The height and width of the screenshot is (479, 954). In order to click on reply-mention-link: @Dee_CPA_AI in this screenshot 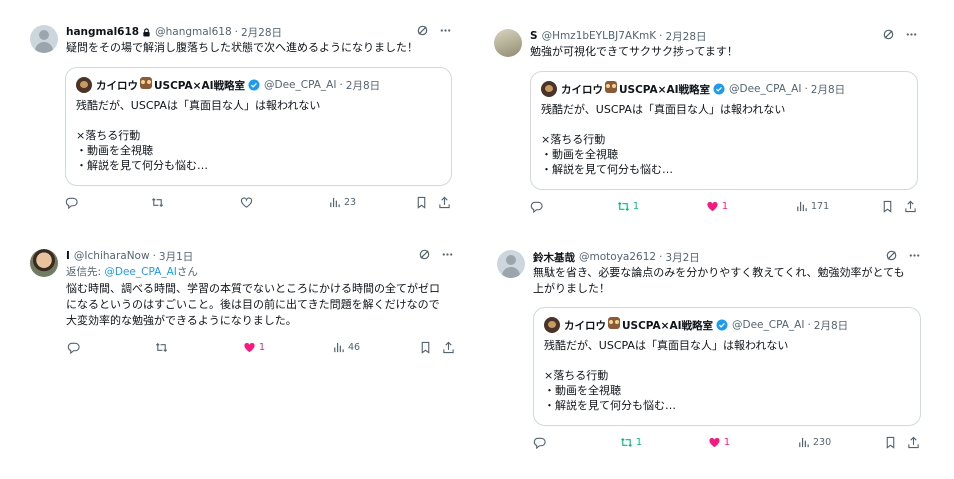, I will do `click(140, 272)`.